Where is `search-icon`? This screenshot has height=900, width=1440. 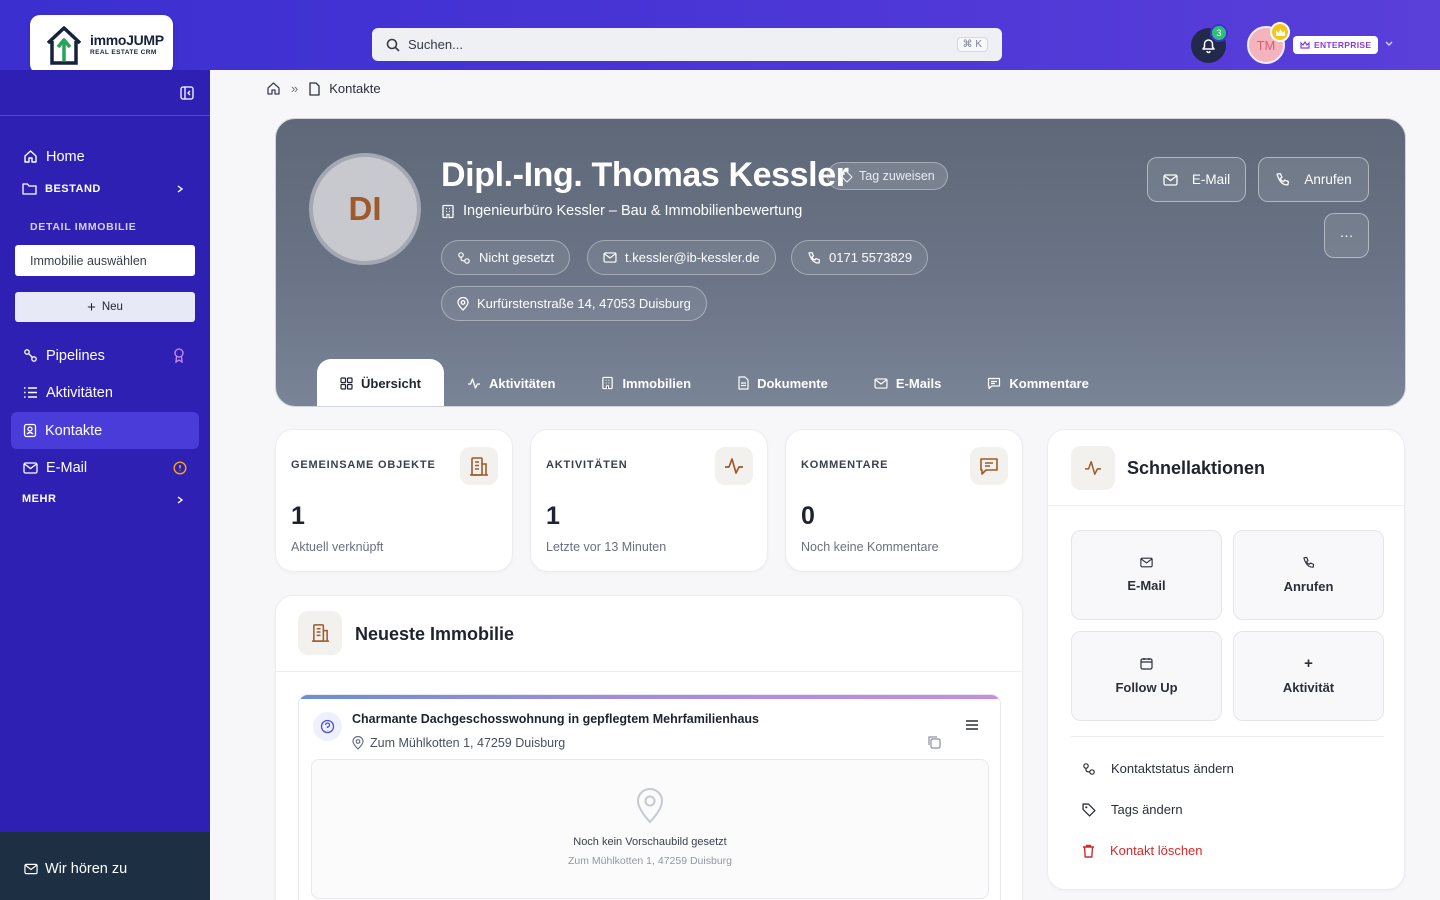 search-icon is located at coordinates (393, 45).